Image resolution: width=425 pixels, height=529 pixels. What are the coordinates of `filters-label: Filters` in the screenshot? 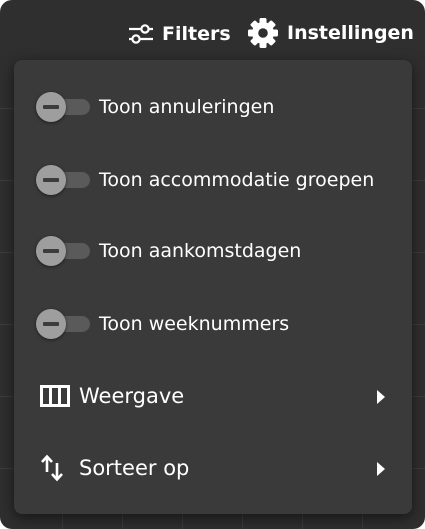 It's located at (196, 34).